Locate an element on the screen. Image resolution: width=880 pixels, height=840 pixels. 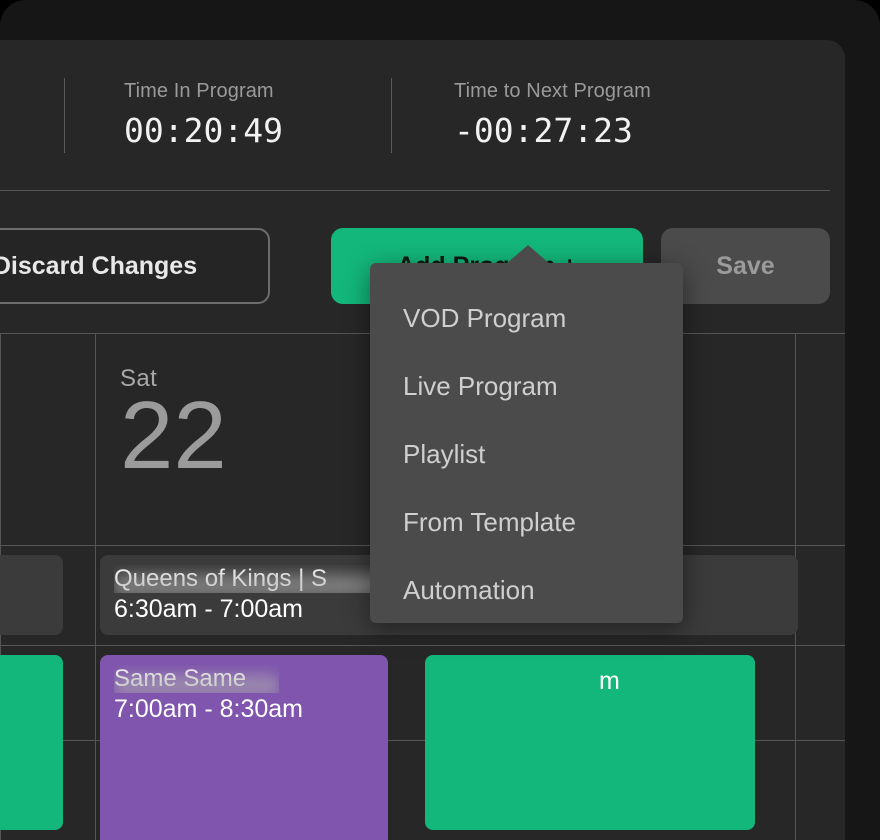
day-header: Sat 22 is located at coordinates (173, 425).